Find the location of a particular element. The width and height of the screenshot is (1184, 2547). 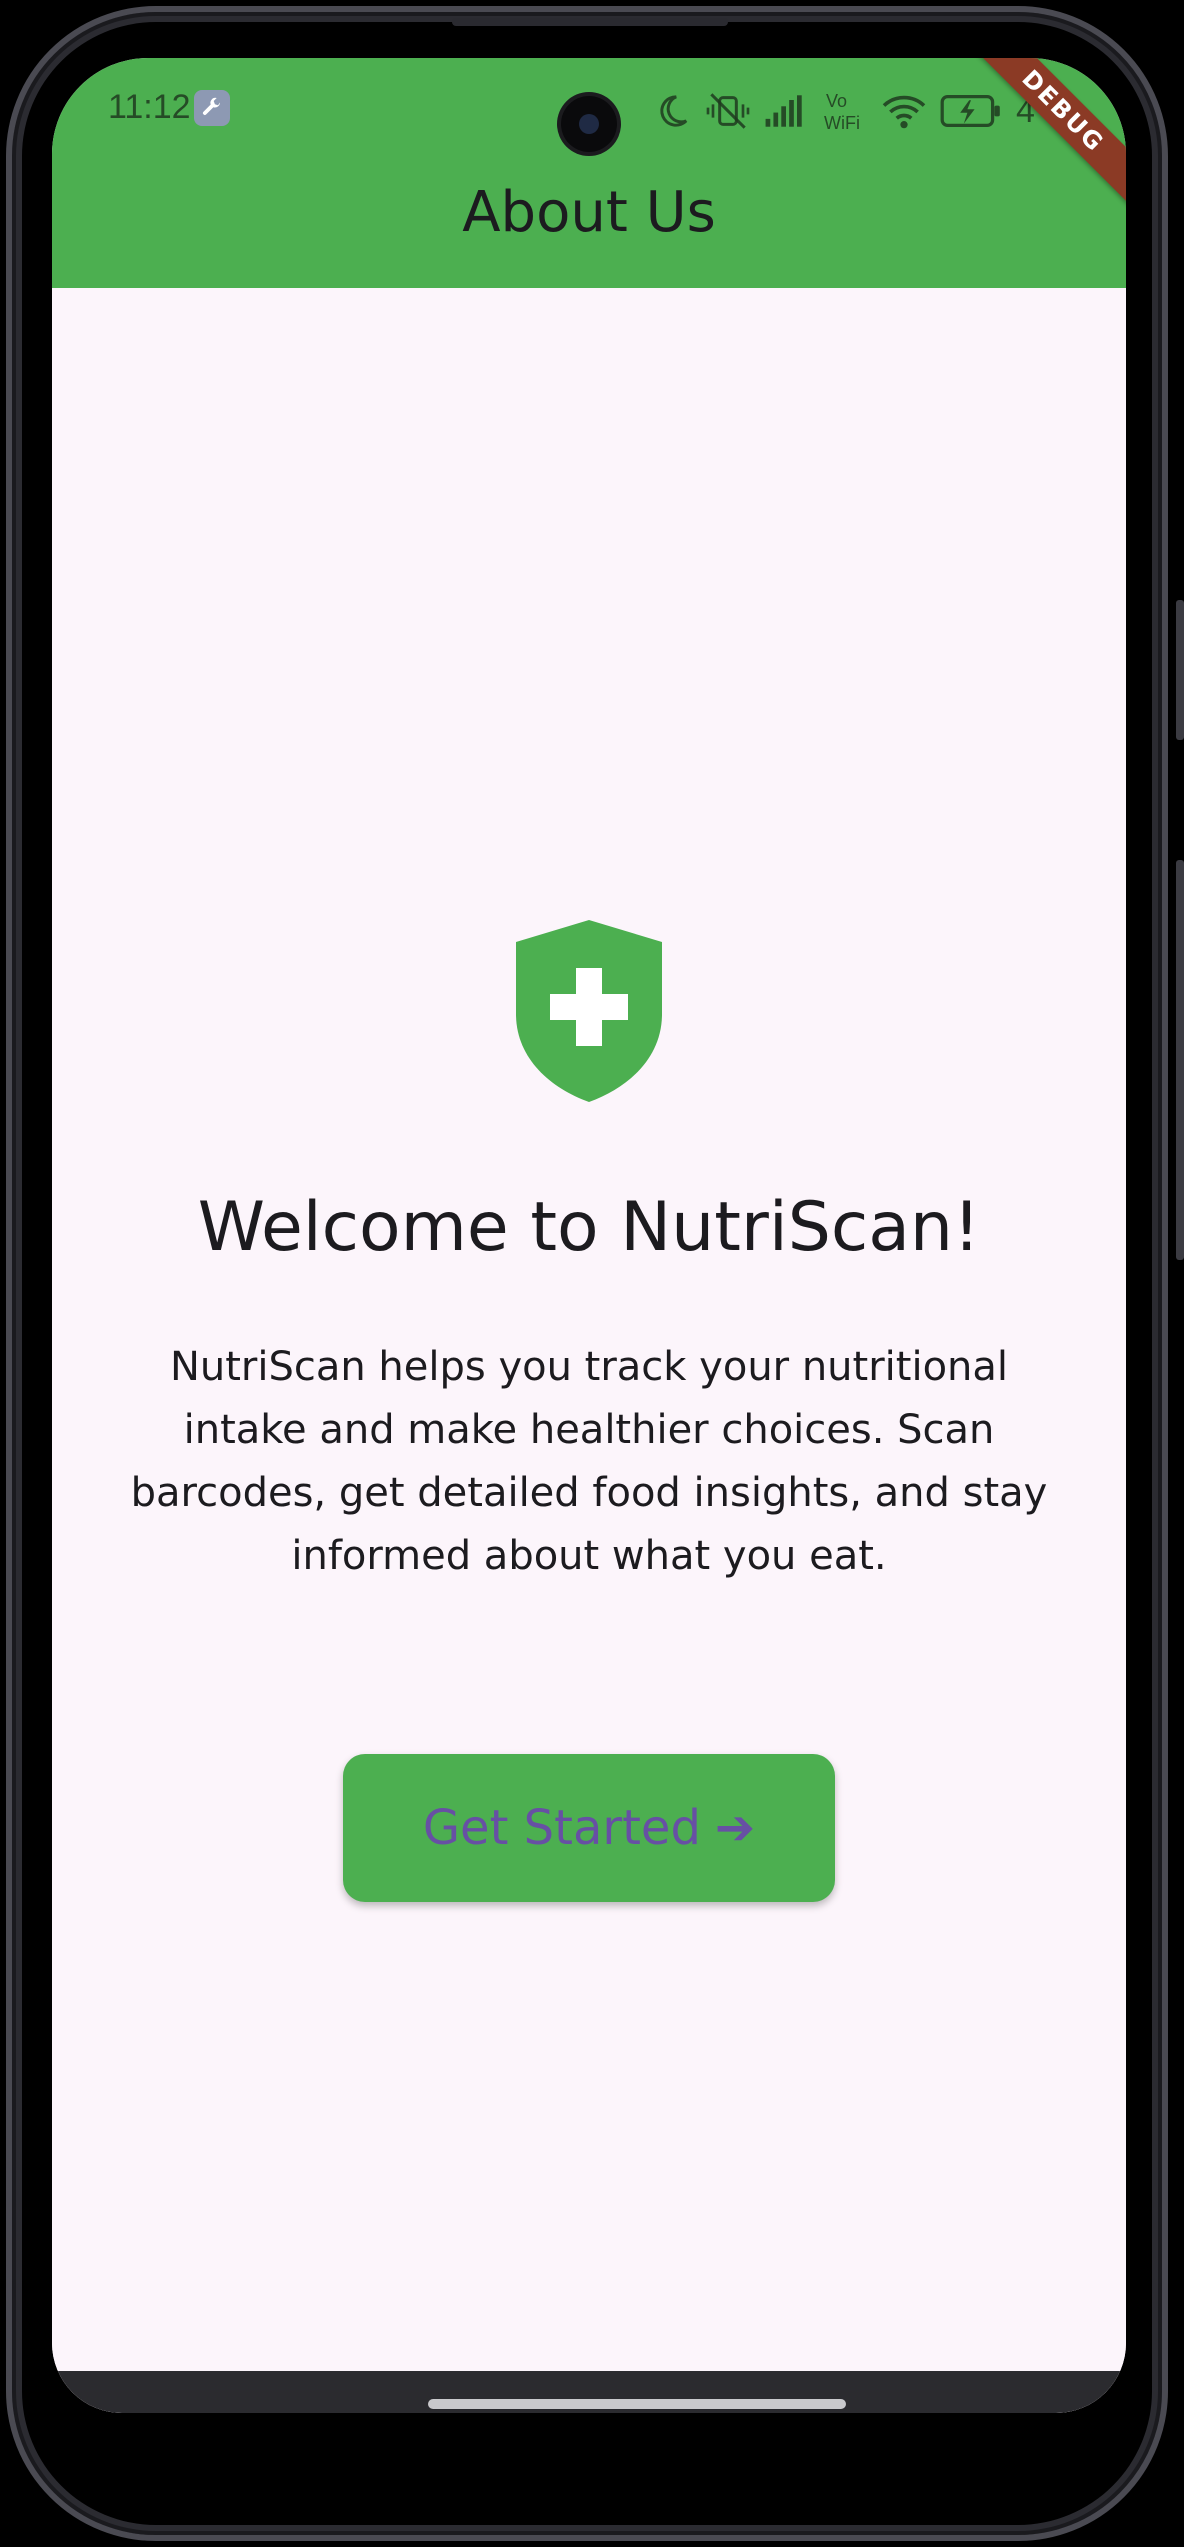

app-bar: 11:12 Vo WiFi 4 DEBUG About Us is located at coordinates (589, 173).